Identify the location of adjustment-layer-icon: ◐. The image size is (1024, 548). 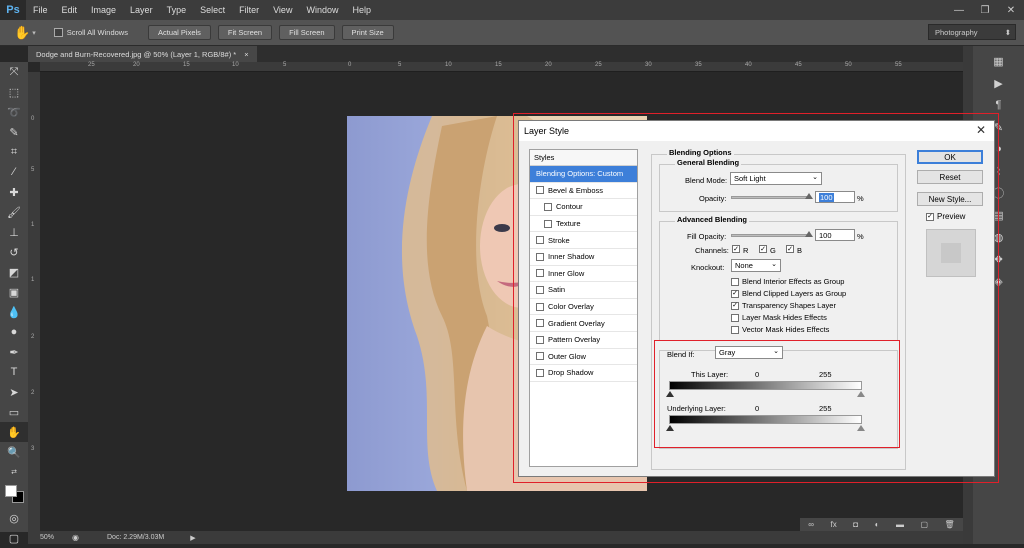
(877, 524).